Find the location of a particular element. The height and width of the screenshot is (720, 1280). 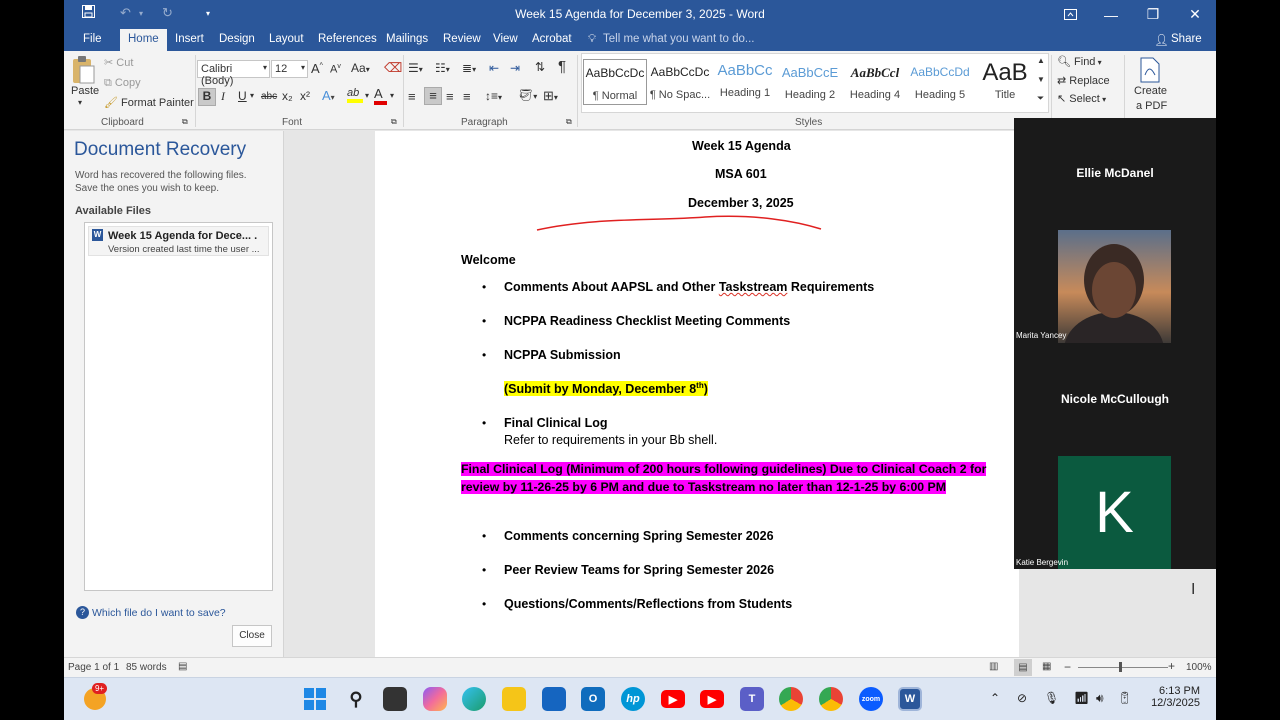

font-launcher-icon: ⧉ is located at coordinates (394, 122).